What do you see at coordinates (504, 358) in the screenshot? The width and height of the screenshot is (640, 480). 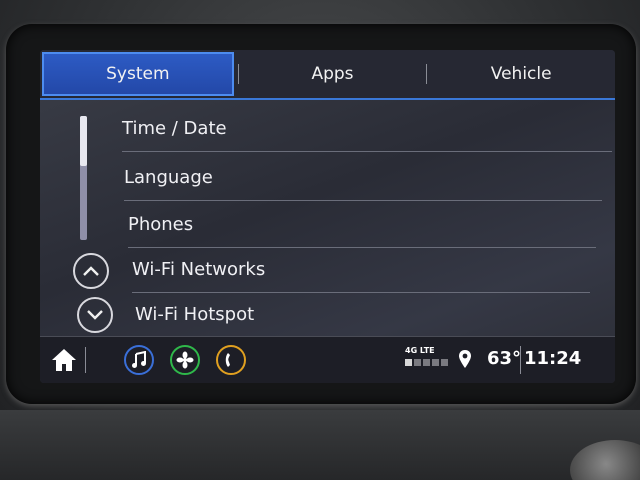 I see `outside-temperature: 63°` at bounding box center [504, 358].